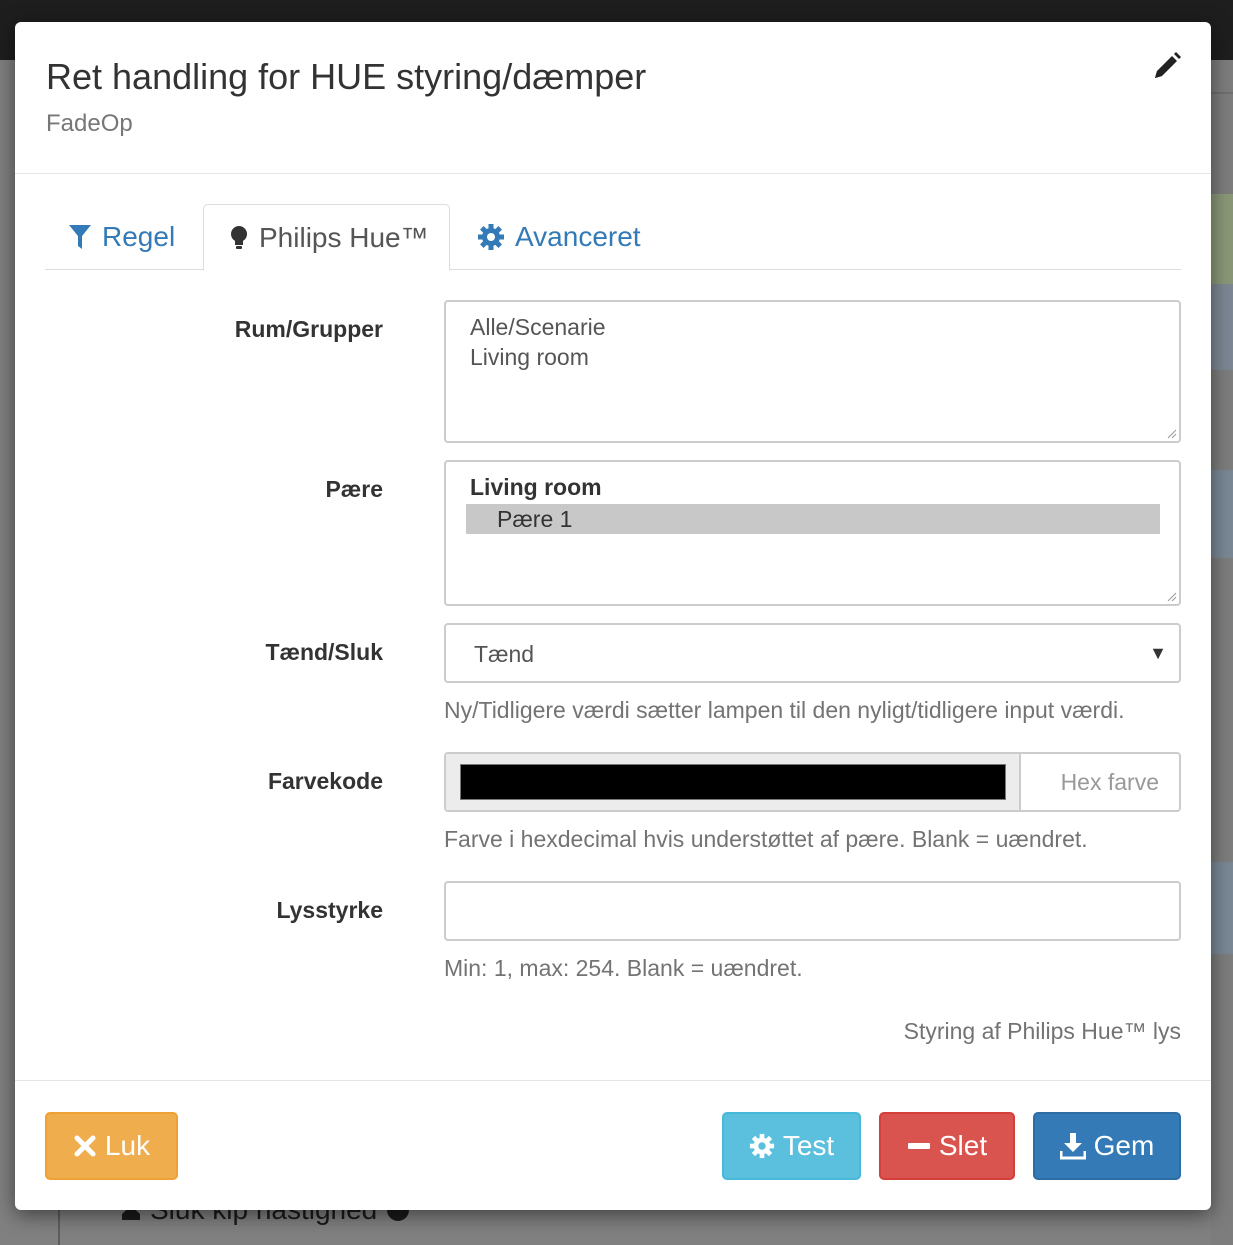 Image resolution: width=1233 pixels, height=1245 pixels. What do you see at coordinates (538, 327) in the screenshot?
I see `rooms-option: Alle/Scenarie` at bounding box center [538, 327].